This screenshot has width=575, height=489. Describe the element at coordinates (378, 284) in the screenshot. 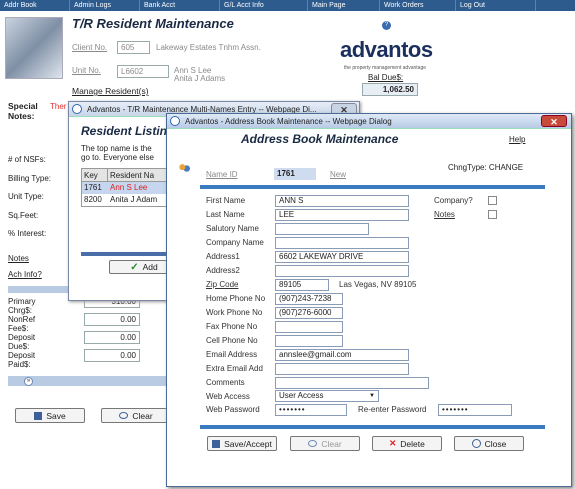

I see `city-state: Las Vegas, NV 89105` at that location.